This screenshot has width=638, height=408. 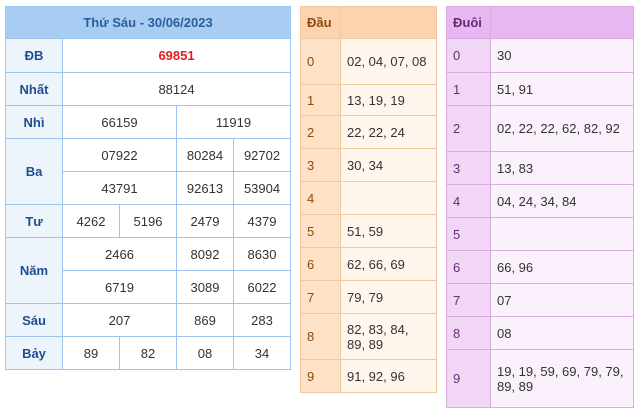 I want to click on prize-label: Nhì, so click(x=34, y=122).